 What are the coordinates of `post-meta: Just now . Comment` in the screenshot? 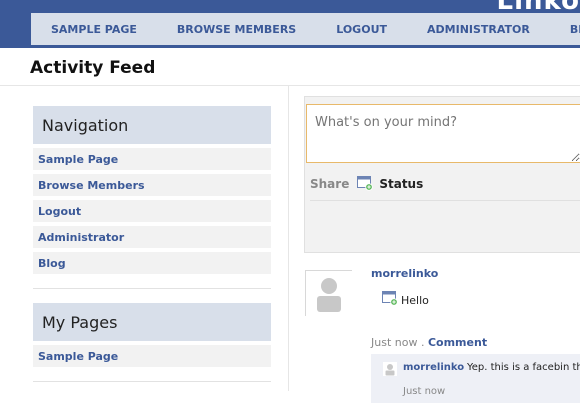 It's located at (429, 342).